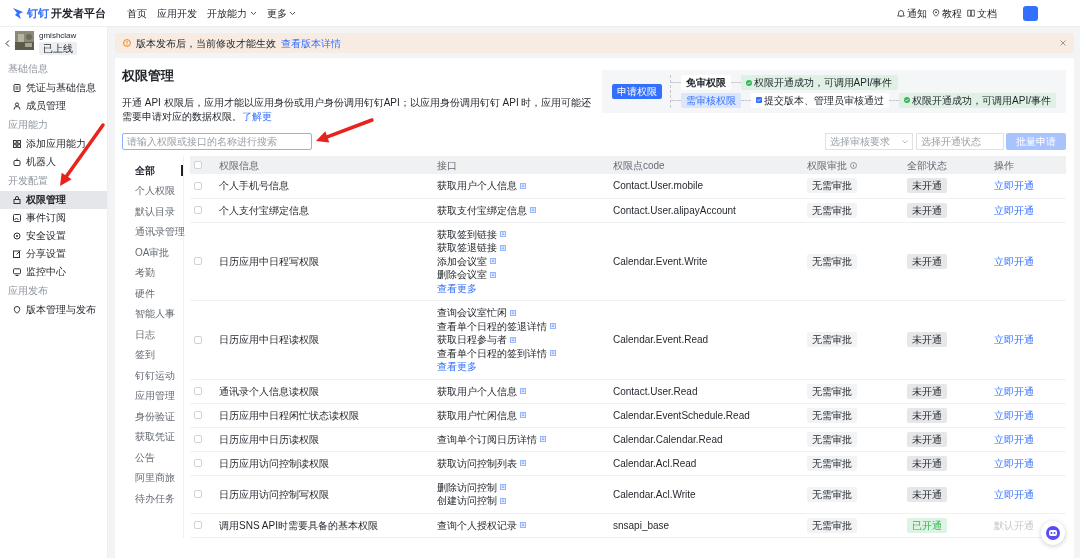 This screenshot has width=1080, height=558. What do you see at coordinates (152, 395) in the screenshot?
I see `category-tab: 应用管理` at bounding box center [152, 395].